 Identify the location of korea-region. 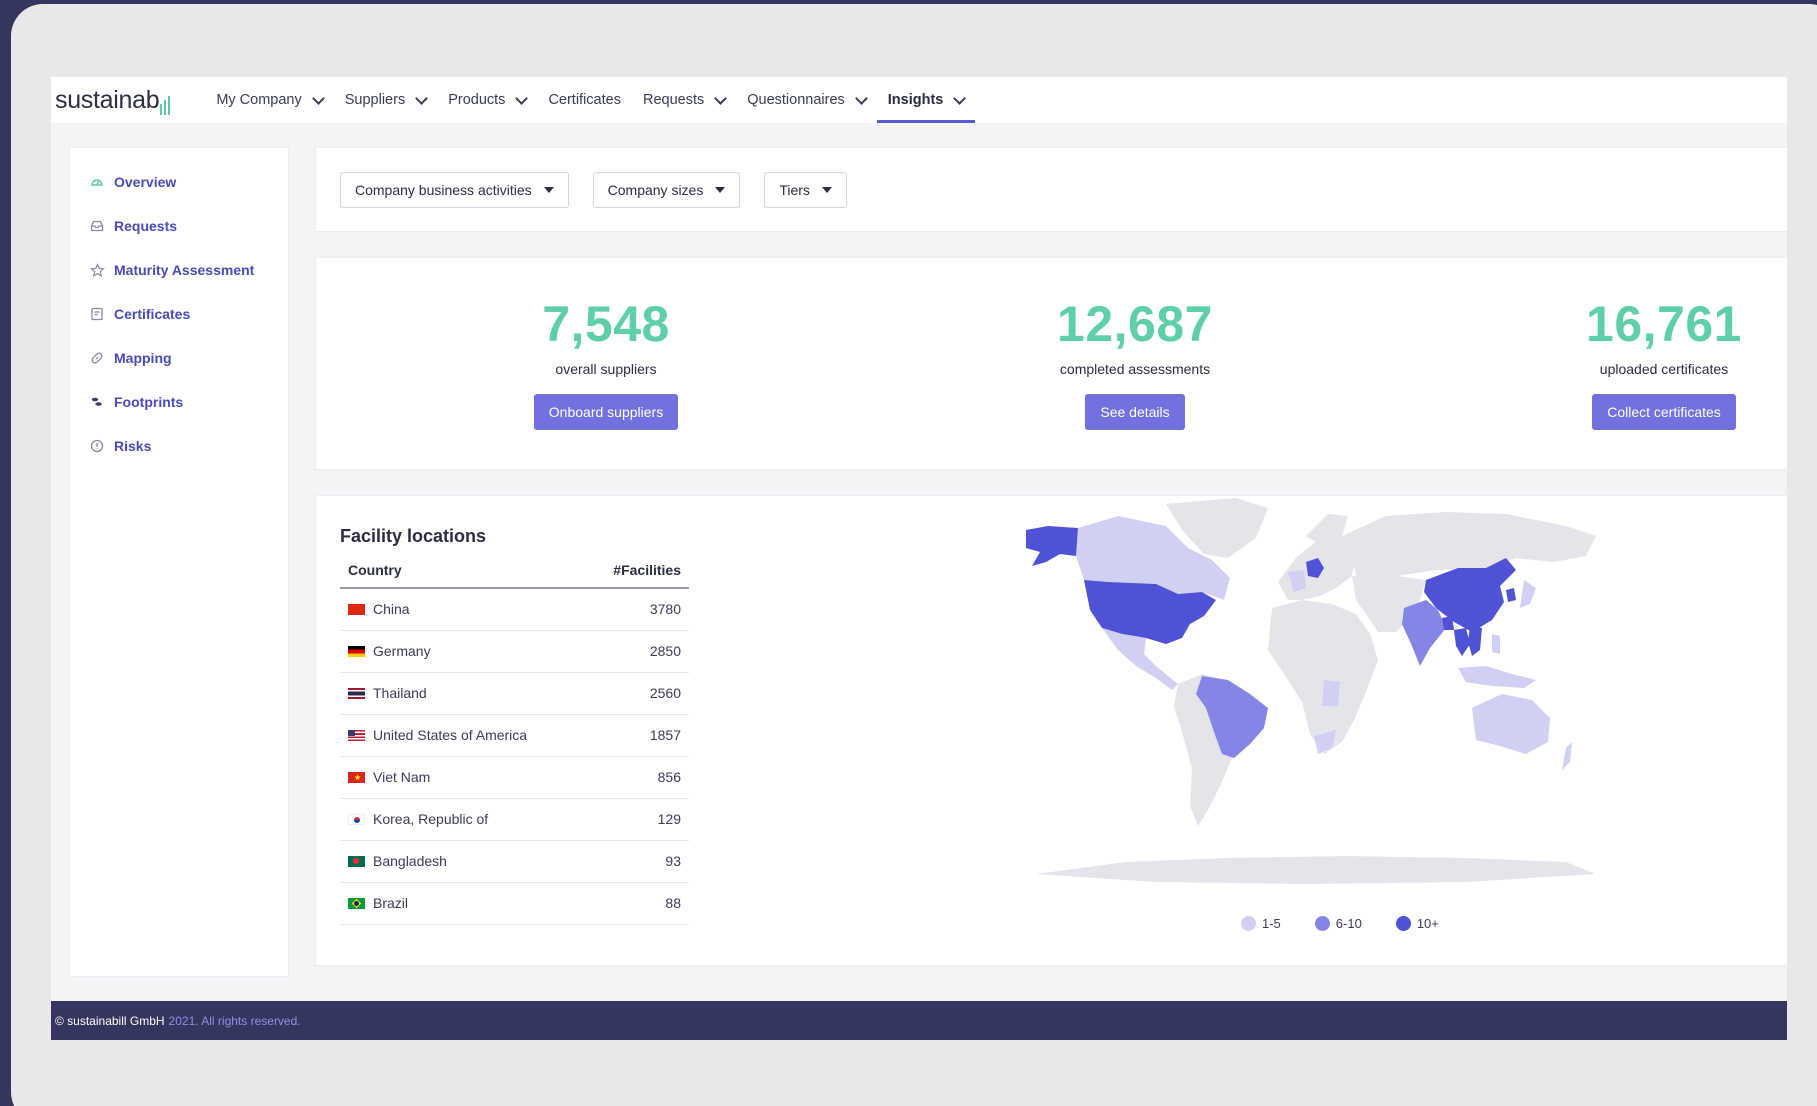
(1511, 595).